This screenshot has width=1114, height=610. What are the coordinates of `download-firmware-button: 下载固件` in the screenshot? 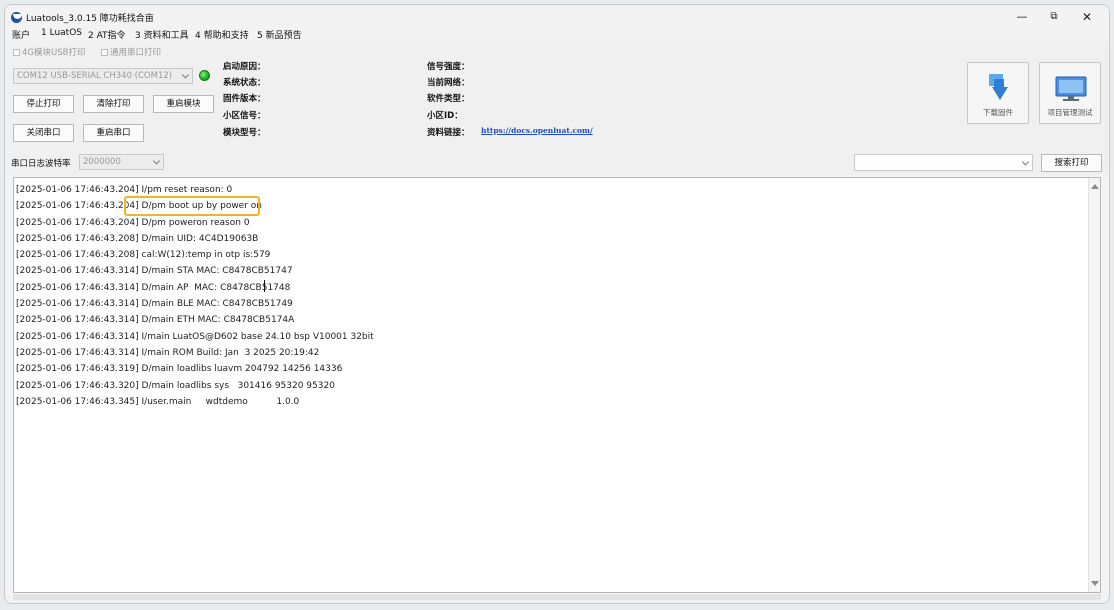 It's located at (998, 93).